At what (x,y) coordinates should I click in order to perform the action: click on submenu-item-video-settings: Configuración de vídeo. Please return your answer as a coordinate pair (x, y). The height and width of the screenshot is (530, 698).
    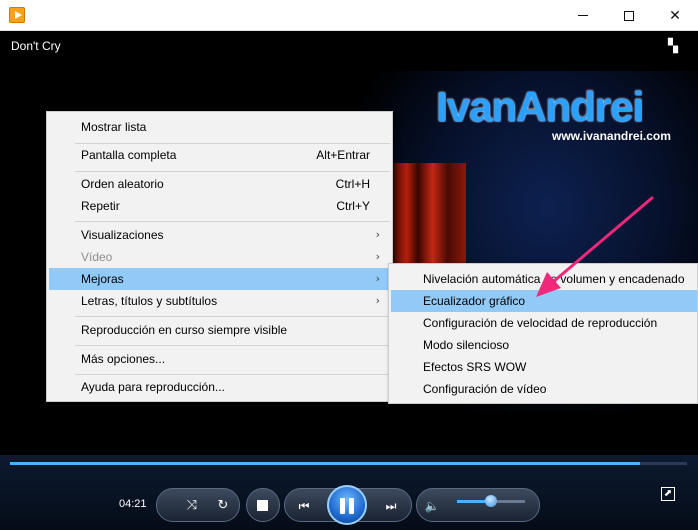
    Looking at the image, I should click on (544, 389).